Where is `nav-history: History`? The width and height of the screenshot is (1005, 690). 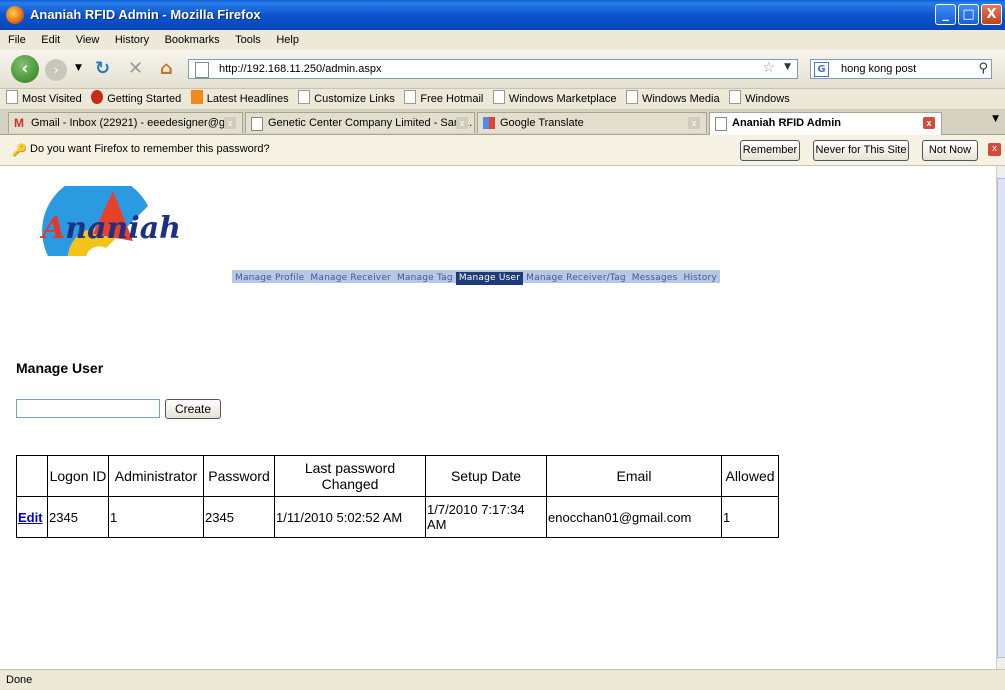
nav-history: History is located at coordinates (700, 278).